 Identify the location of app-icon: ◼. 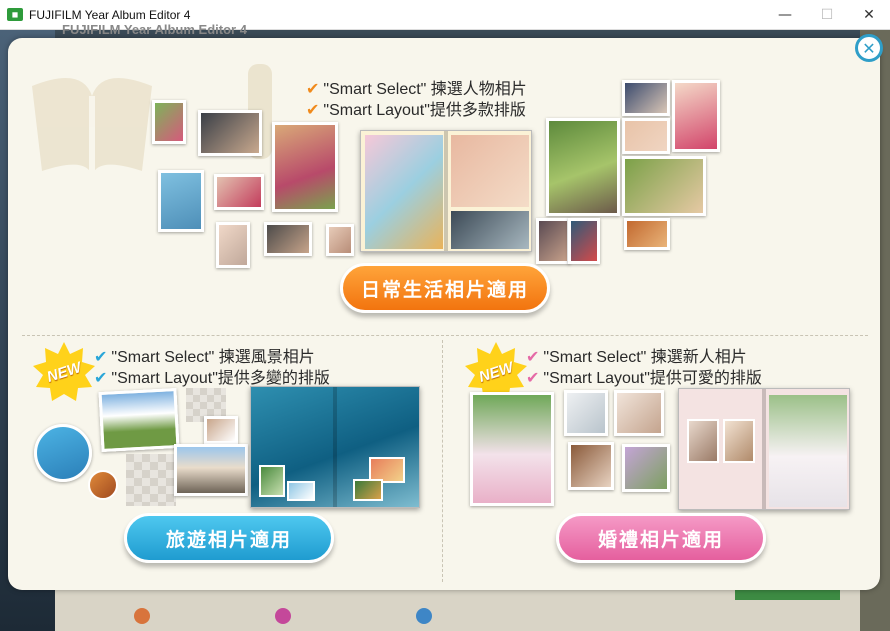
(15, 14).